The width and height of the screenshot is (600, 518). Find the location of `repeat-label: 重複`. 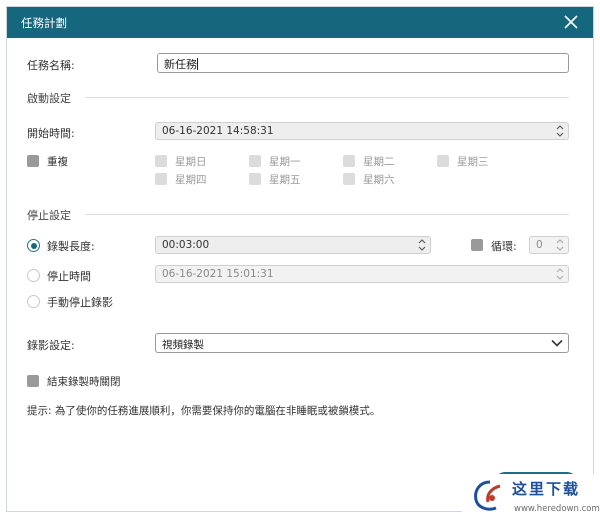

repeat-label: 重複 is located at coordinates (57, 162).